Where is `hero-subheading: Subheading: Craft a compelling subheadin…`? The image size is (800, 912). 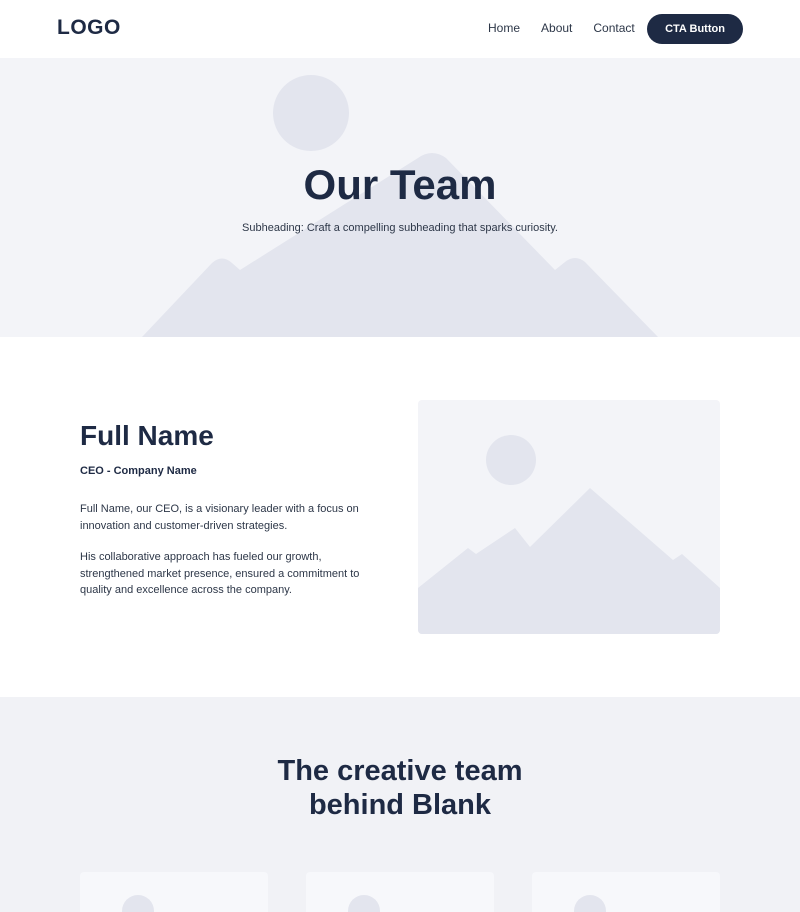 hero-subheading: Subheading: Craft a compelling subheadin… is located at coordinates (400, 228).